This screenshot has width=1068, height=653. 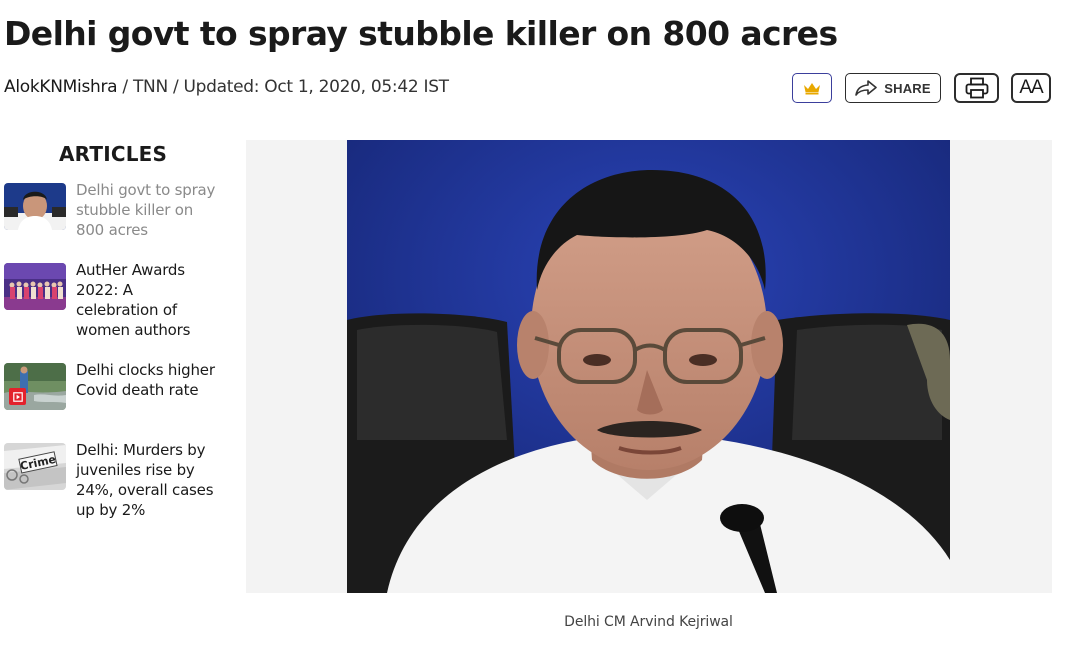 I want to click on hero-caption: Delhi CM Arvind Kejriwal, so click(x=648, y=622).